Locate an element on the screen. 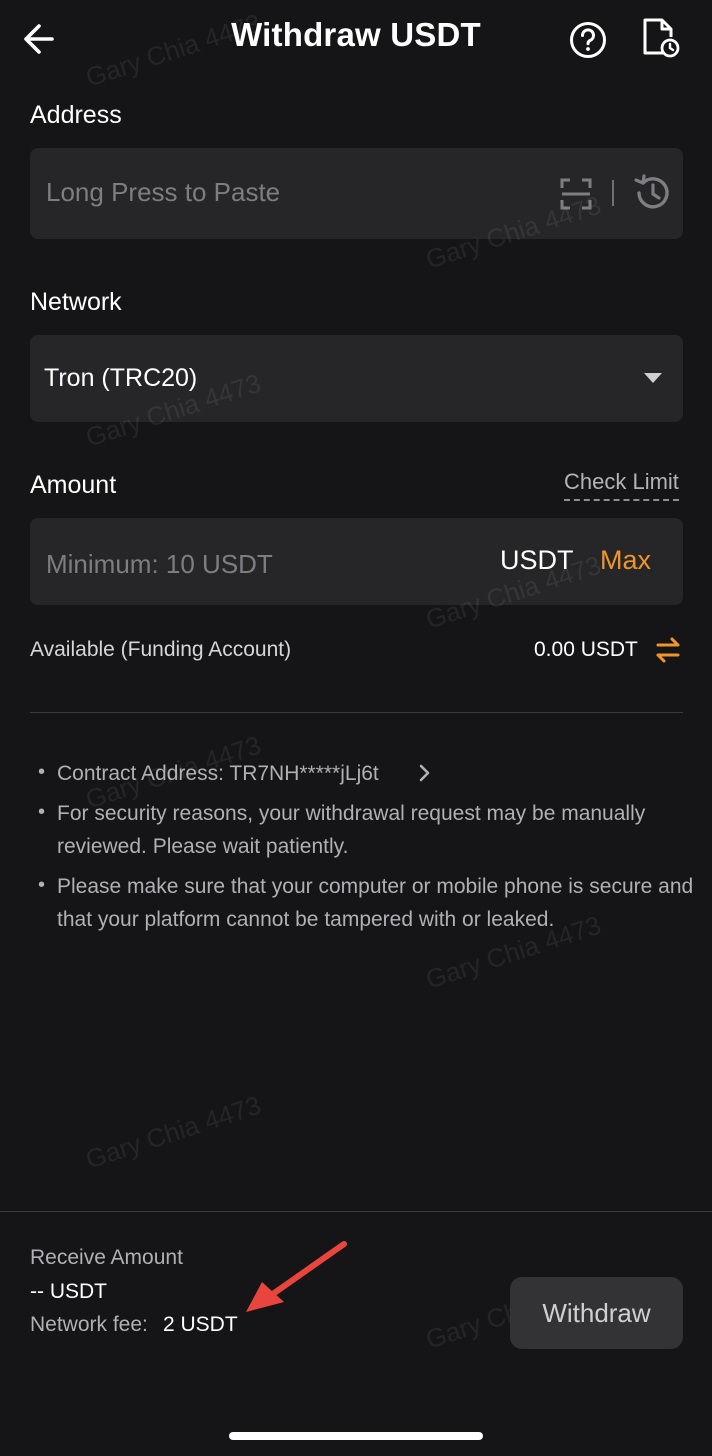 This screenshot has height=1456, width=712. transfer-icon is located at coordinates (668, 650).